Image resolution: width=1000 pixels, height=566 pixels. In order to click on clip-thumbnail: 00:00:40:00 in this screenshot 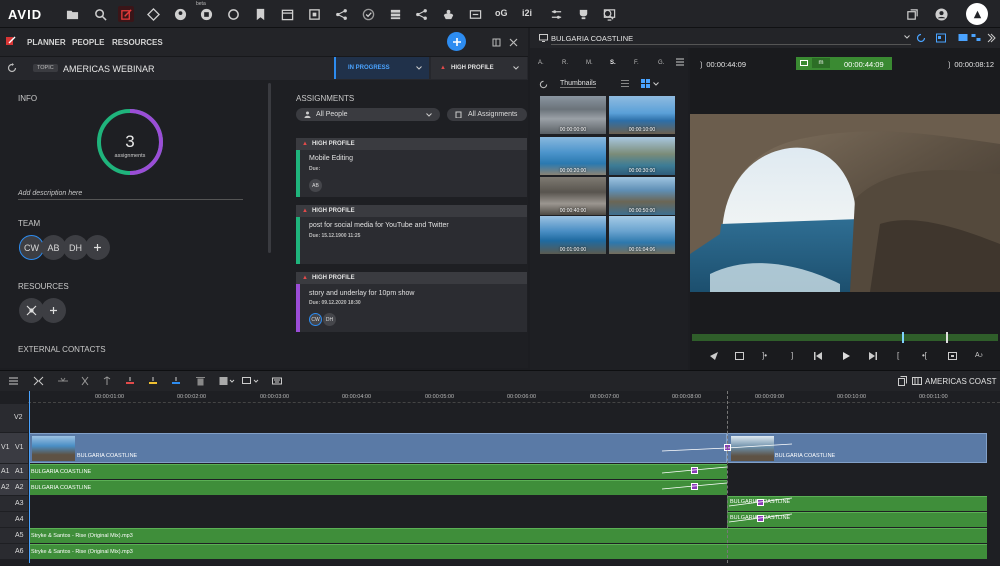, I will do `click(573, 196)`.